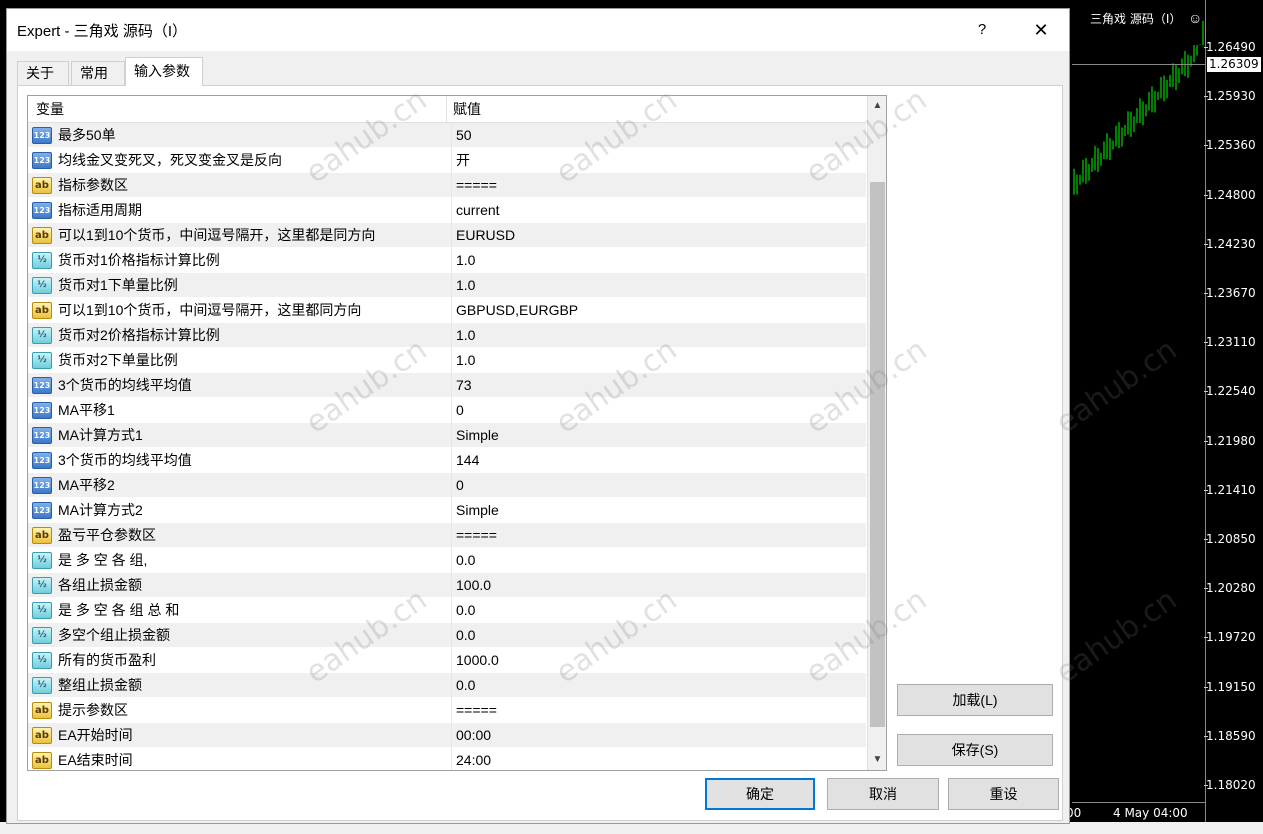  What do you see at coordinates (657, 210) in the screenshot?
I see `parameter-value: current` at bounding box center [657, 210].